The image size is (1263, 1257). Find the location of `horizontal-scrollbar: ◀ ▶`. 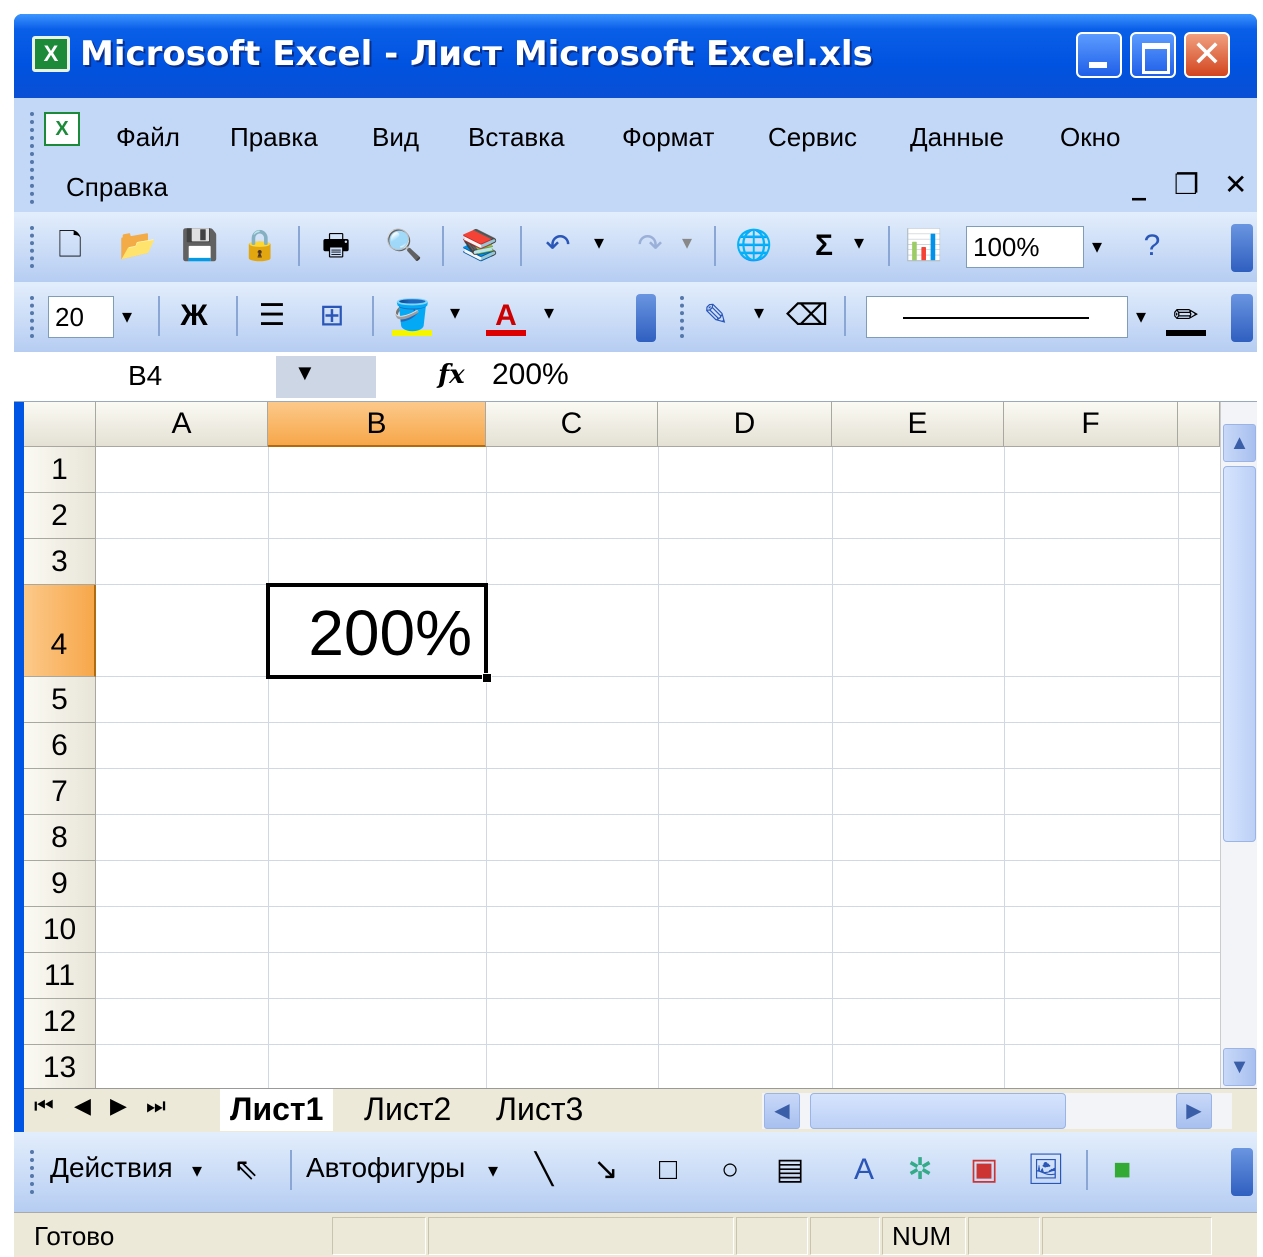

horizontal-scrollbar: ◀ ▶ is located at coordinates (997, 1111).